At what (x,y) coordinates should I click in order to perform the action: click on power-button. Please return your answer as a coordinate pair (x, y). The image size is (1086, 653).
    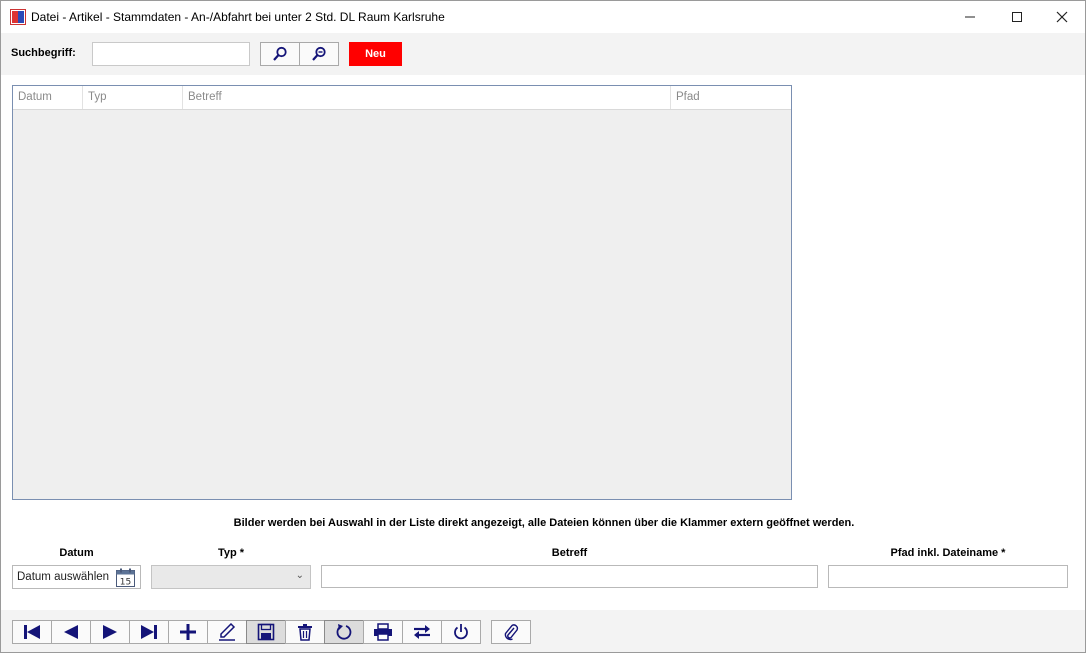
    Looking at the image, I should click on (461, 632).